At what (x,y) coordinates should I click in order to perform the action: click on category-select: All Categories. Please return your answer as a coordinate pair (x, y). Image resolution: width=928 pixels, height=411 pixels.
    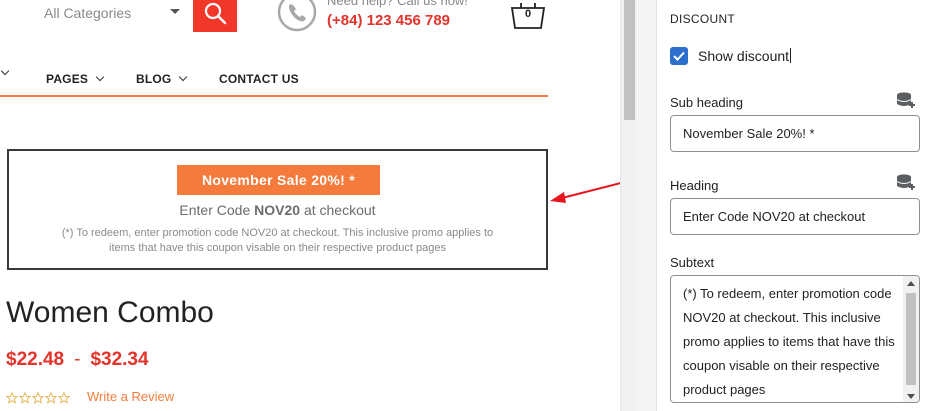
    Looking at the image, I should click on (111, 16).